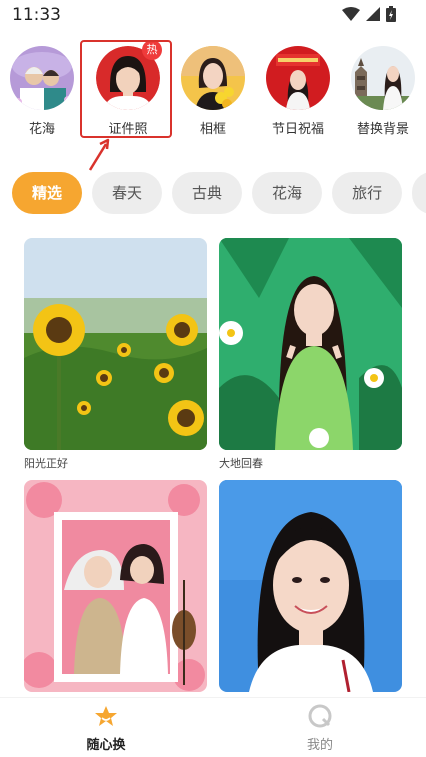 The height and width of the screenshot is (757, 426). Describe the element at coordinates (126, 89) in the screenshot. I see `highlight-box` at that location.